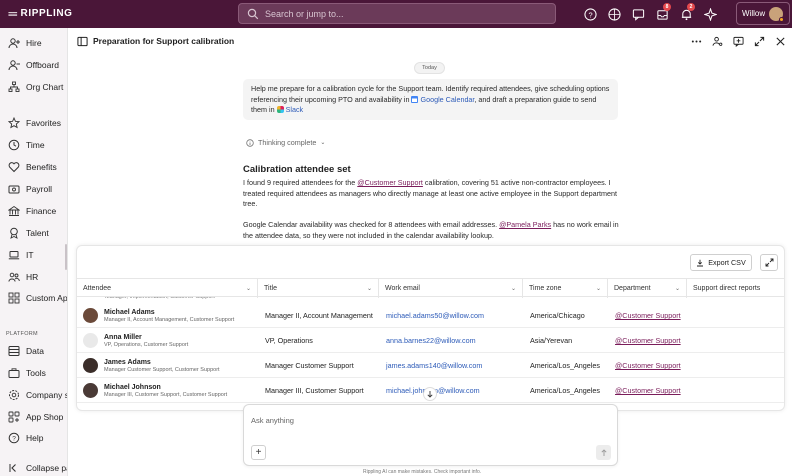  I want to click on email-cell: anna.barnes22@willow.com, so click(451, 340).